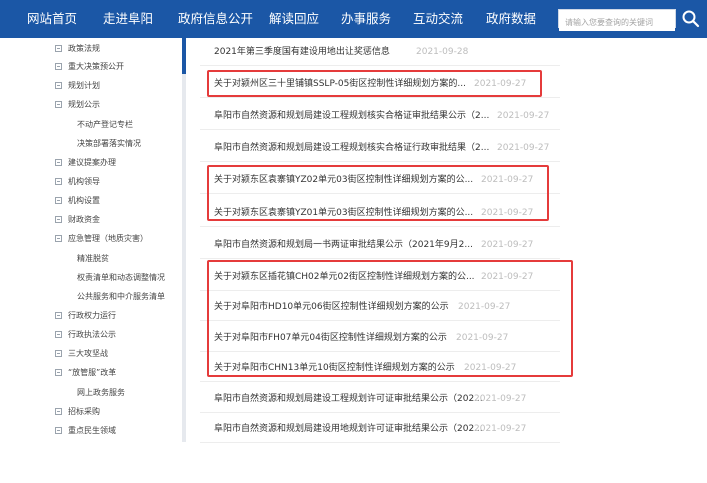 The height and width of the screenshot is (483, 707). Describe the element at coordinates (302, 52) in the screenshot. I see `list-item-title: 2021年第三季度国有建设用地出让奖惩信息` at that location.